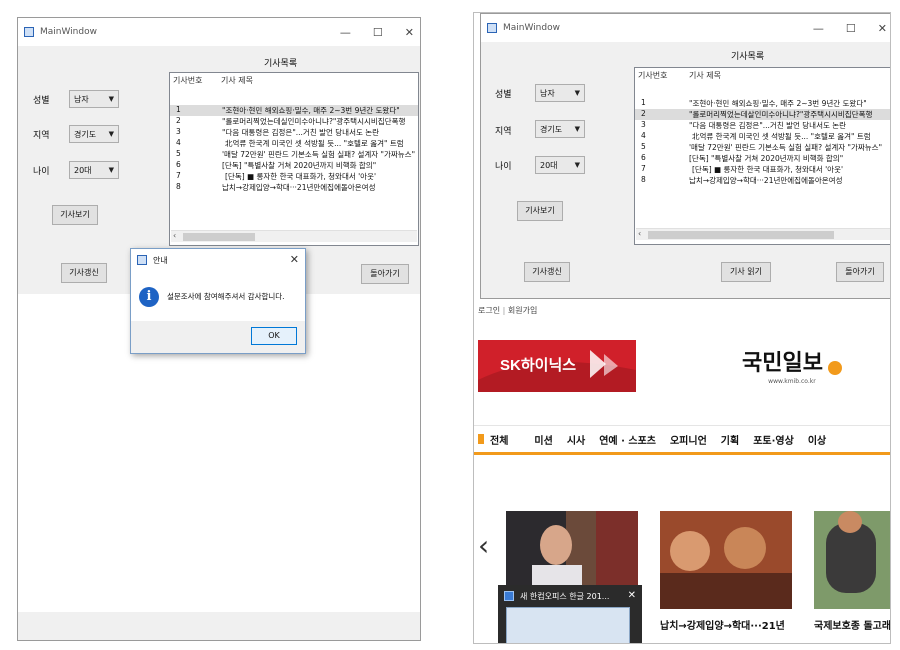 The width and height of the screenshot is (900, 650). I want to click on right-window-title: MainWindow, so click(531, 28).